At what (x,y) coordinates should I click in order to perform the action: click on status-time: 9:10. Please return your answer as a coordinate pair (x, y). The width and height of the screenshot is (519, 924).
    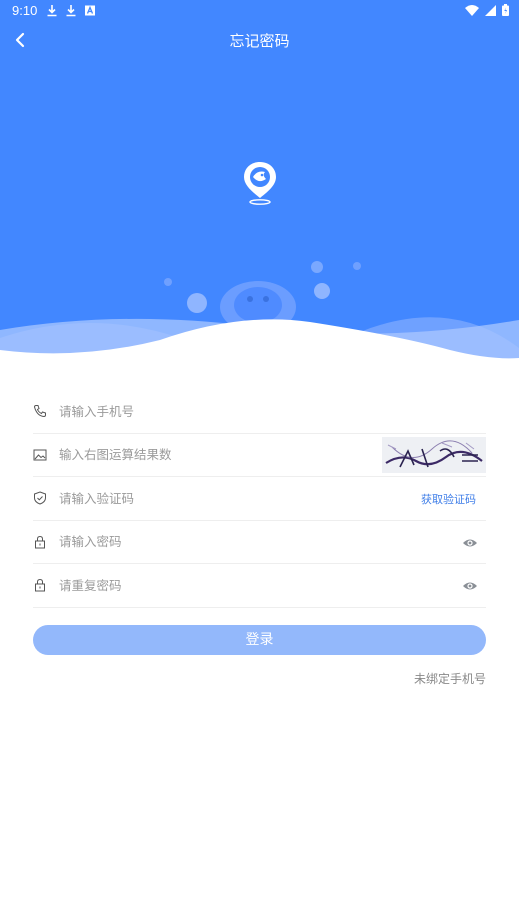
    Looking at the image, I should click on (25, 10).